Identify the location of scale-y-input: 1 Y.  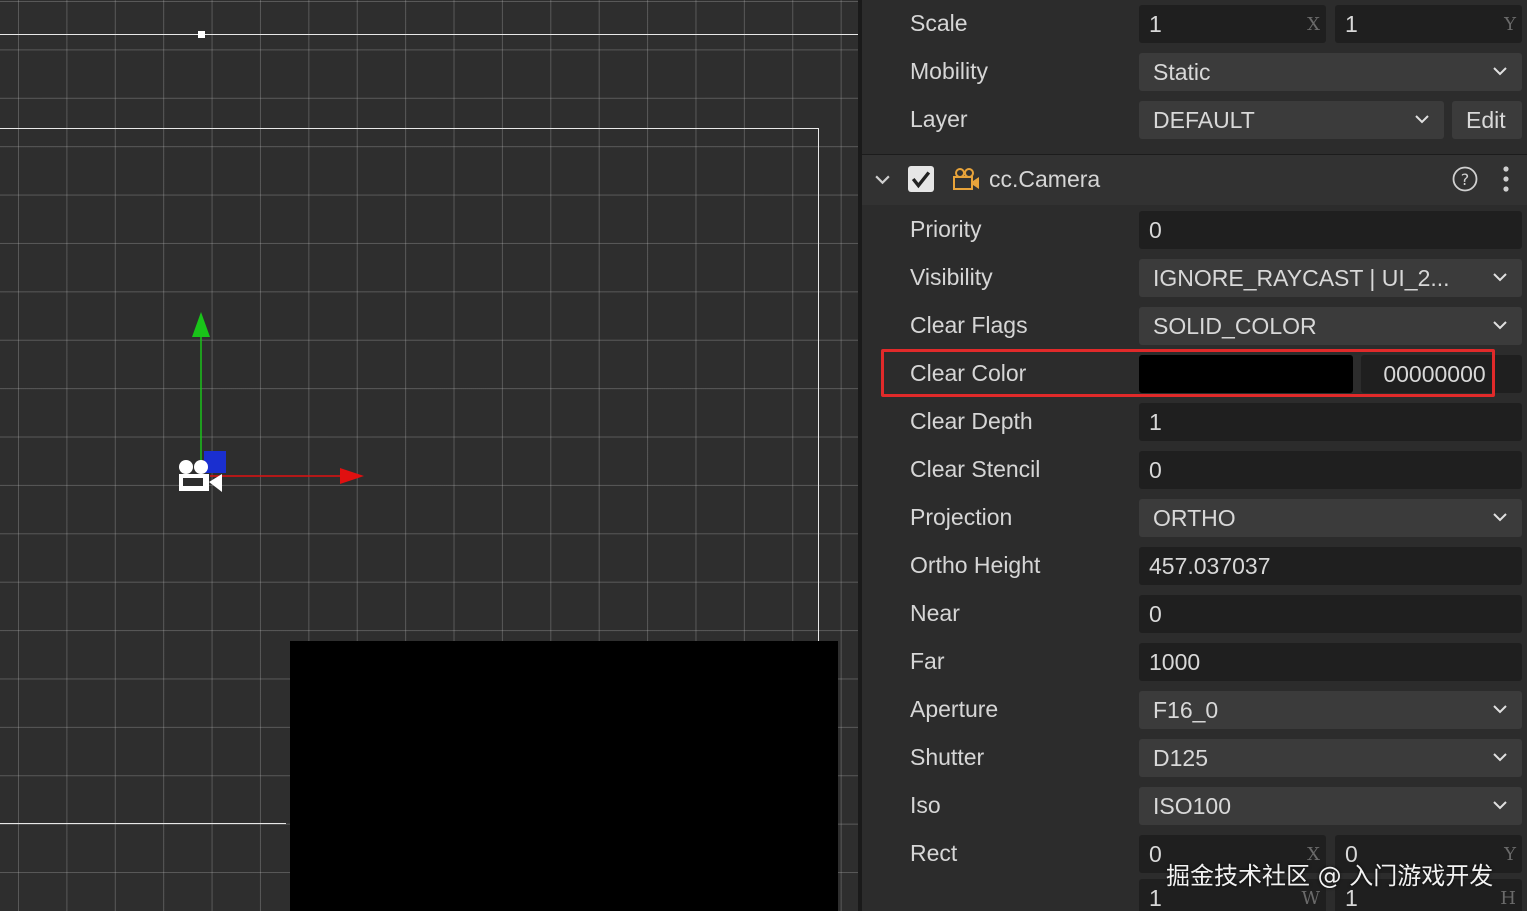
(1428, 24).